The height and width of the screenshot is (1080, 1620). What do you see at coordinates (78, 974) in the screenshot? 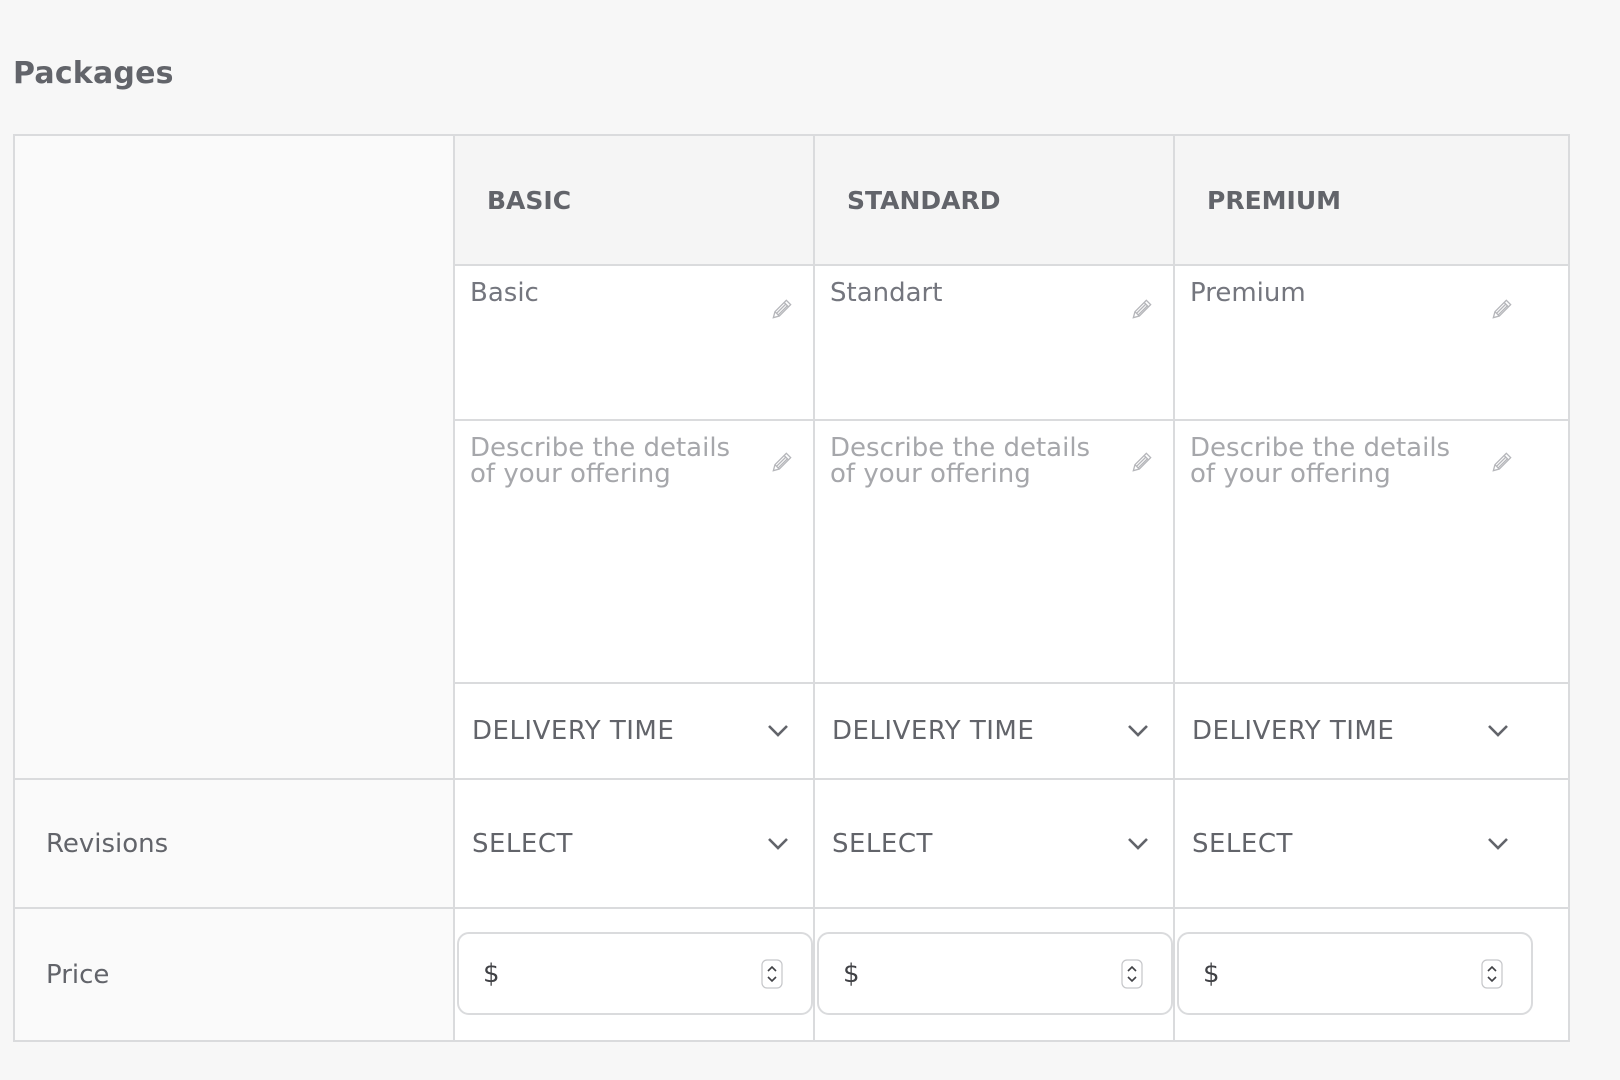
I see `row-label-price: Price` at bounding box center [78, 974].